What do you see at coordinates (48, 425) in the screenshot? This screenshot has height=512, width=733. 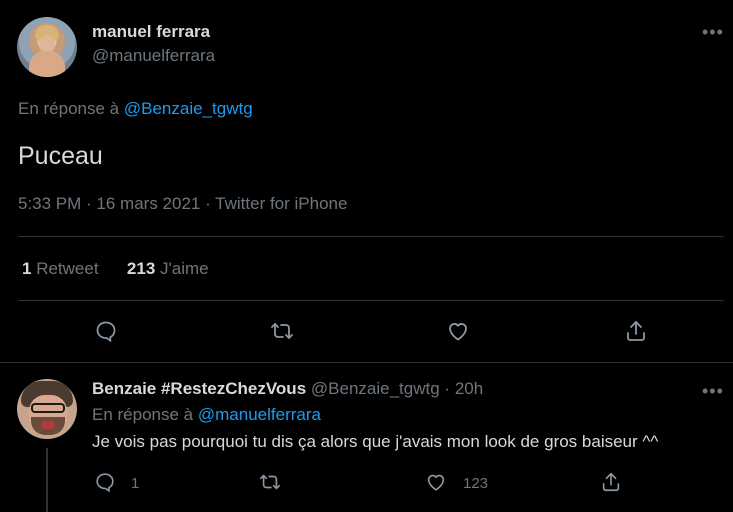 I see `avatar-mouth` at bounding box center [48, 425].